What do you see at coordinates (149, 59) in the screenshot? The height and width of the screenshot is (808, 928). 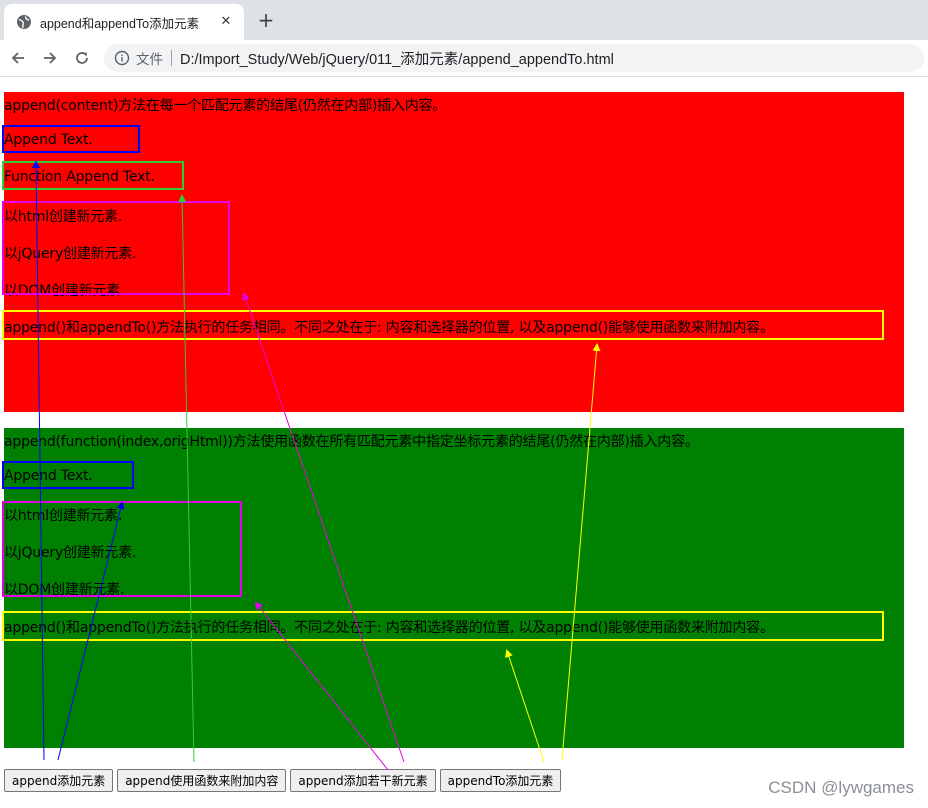 I see `address-scheme-label: 文件` at bounding box center [149, 59].